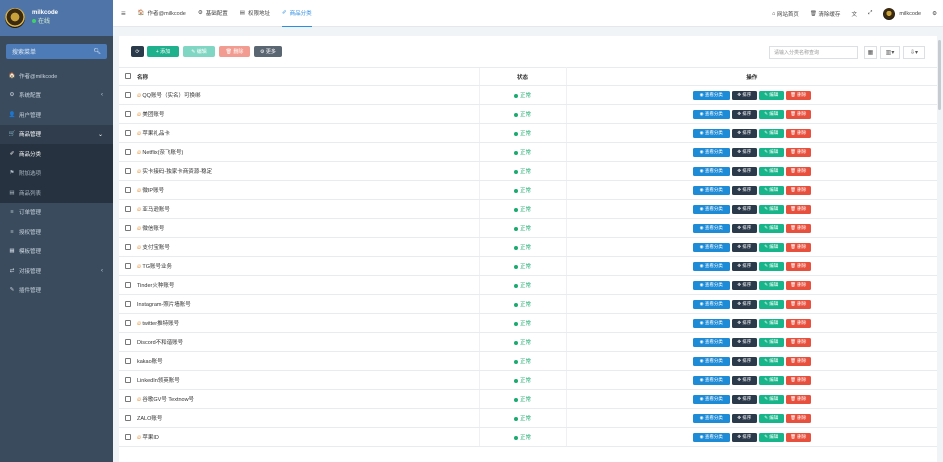  I want to click on table-row: Tinder火种账号 正常 ◉ 查看分类 ✥ 排序 ✎ 编辑 🗑︎ 删除, so click(528, 285).